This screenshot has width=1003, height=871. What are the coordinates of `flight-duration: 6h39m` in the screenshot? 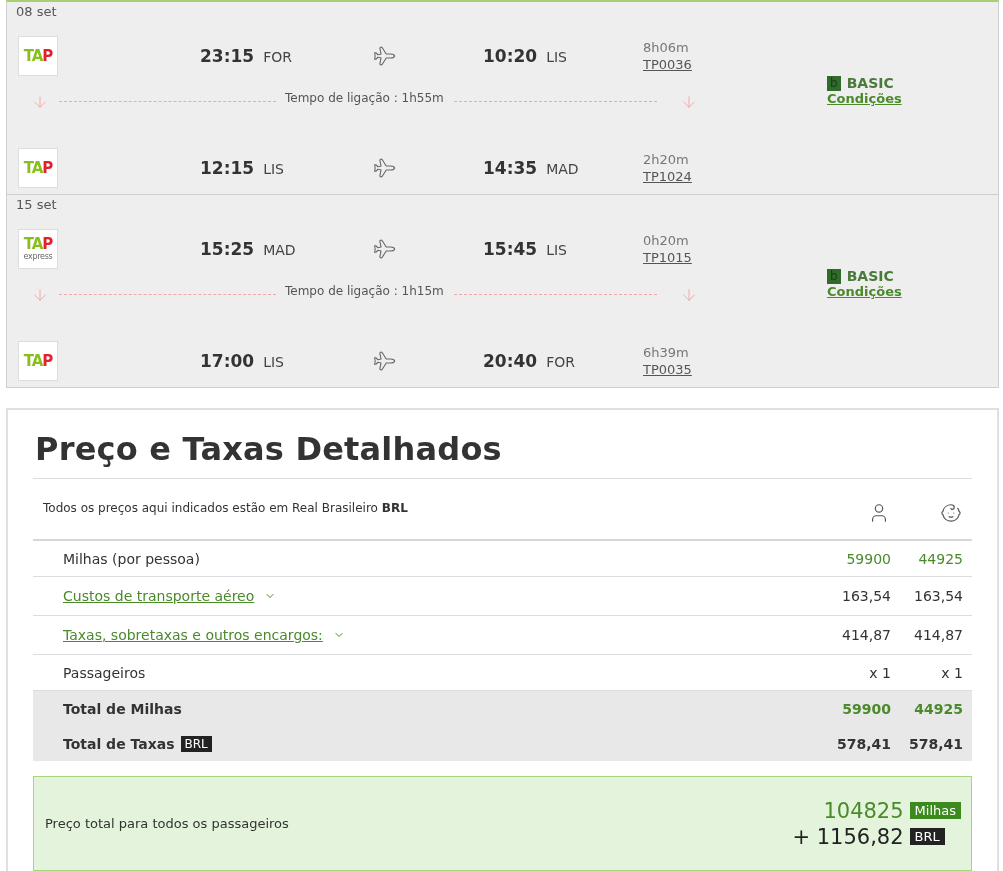 It's located at (666, 352).